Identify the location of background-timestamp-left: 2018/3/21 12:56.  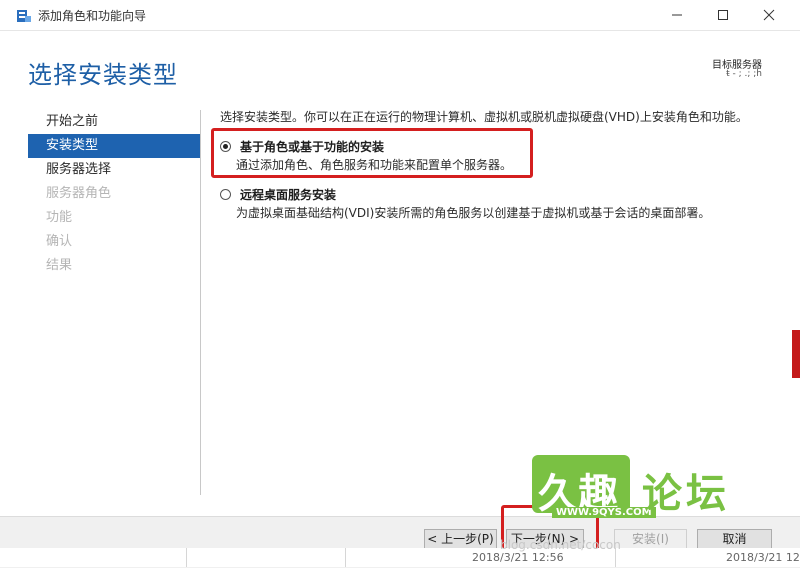
(518, 557).